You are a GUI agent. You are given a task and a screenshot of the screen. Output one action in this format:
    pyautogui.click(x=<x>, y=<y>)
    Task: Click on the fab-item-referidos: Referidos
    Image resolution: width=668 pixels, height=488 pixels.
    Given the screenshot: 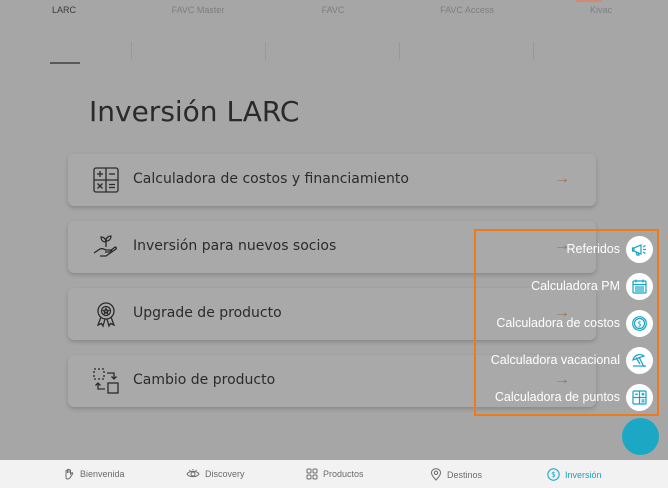 What is the action you would take?
    pyautogui.click(x=609, y=249)
    